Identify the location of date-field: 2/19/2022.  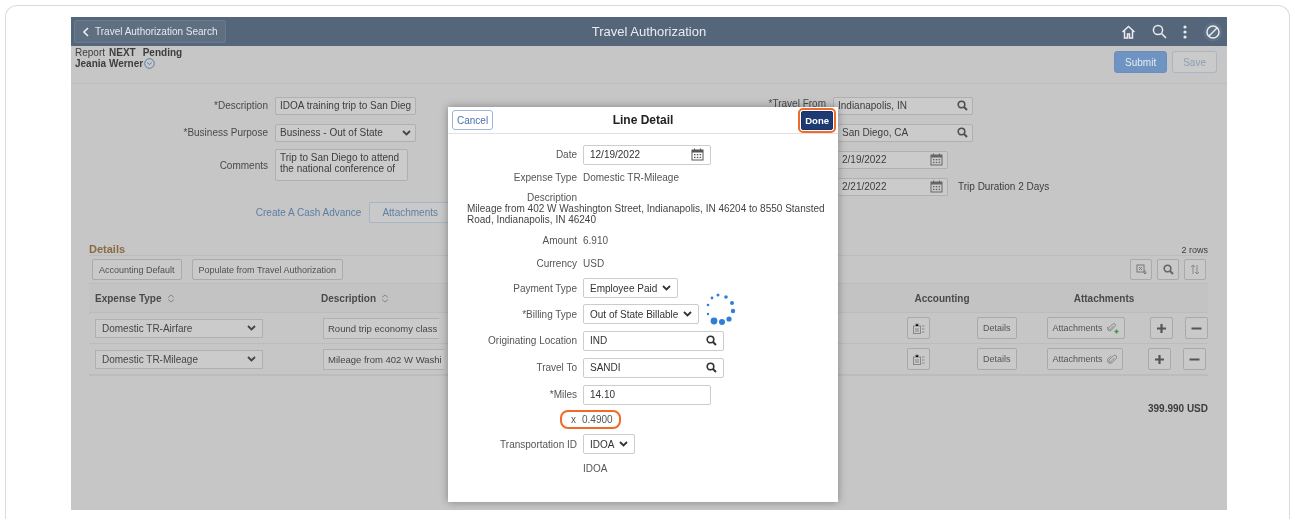
(893, 159).